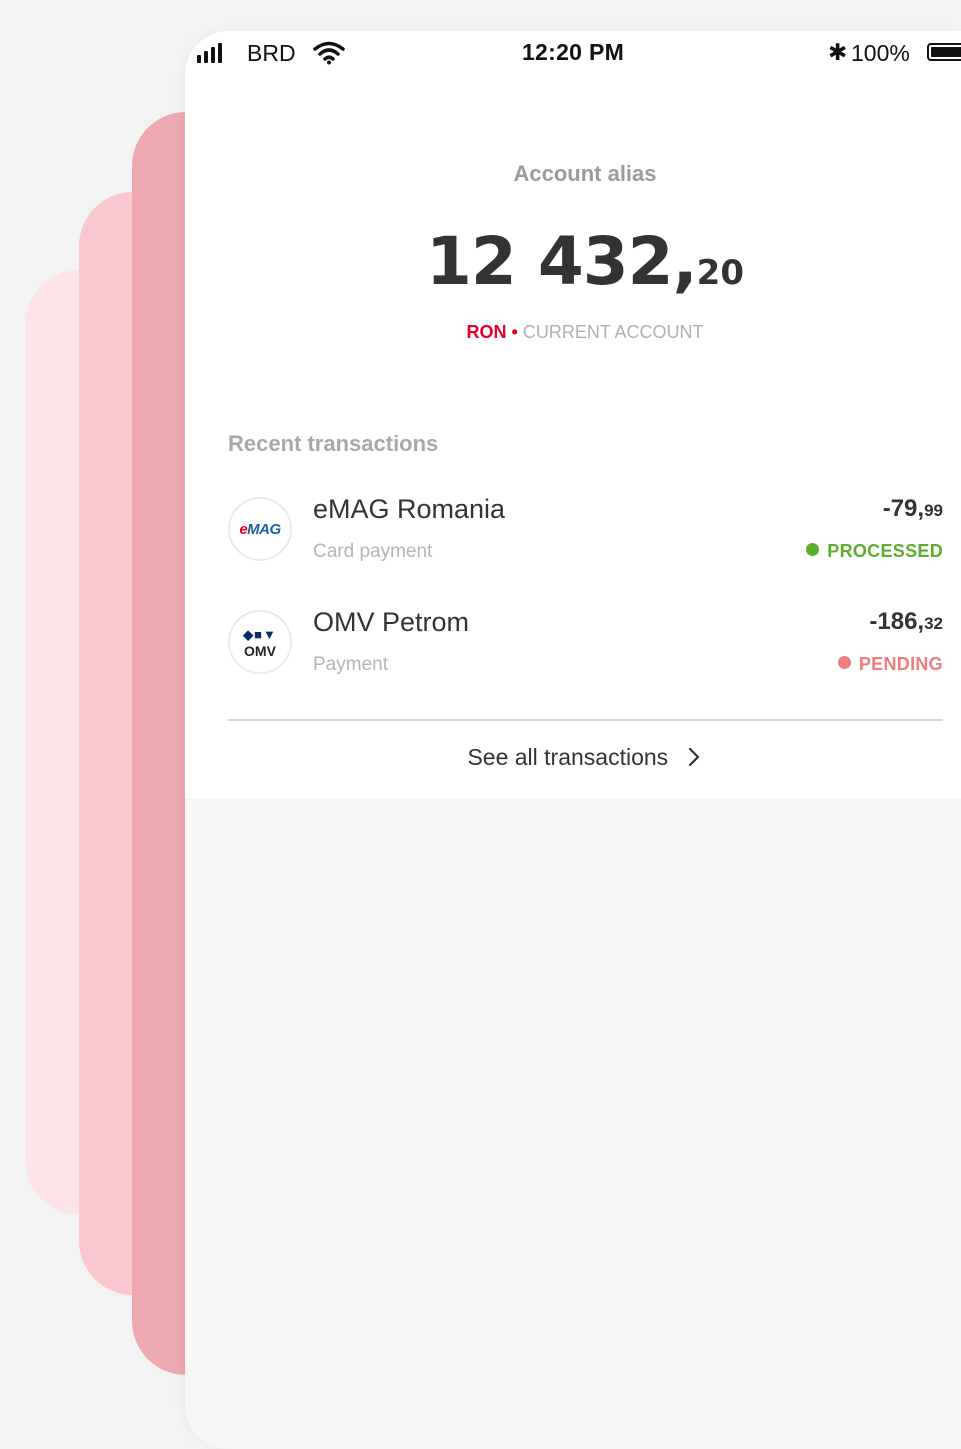 This screenshot has width=961, height=1449. What do you see at coordinates (912, 508) in the screenshot?
I see `transaction-amount: -79,99` at bounding box center [912, 508].